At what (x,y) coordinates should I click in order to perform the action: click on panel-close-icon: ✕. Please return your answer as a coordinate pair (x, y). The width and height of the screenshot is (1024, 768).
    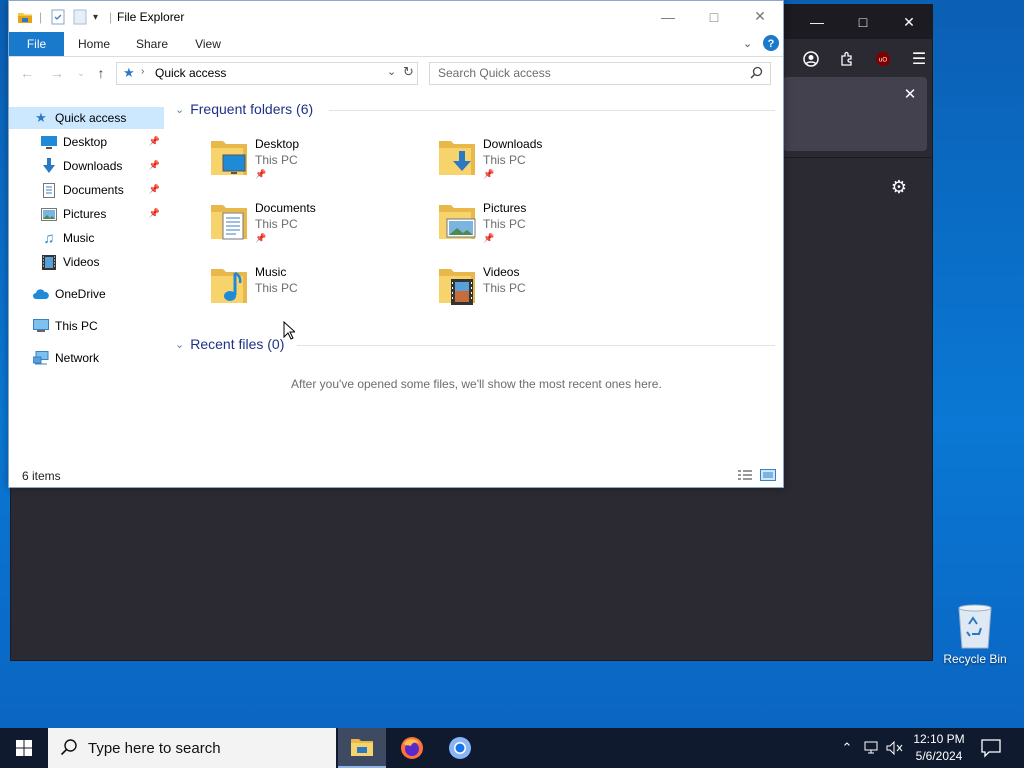
    Looking at the image, I should click on (910, 94).